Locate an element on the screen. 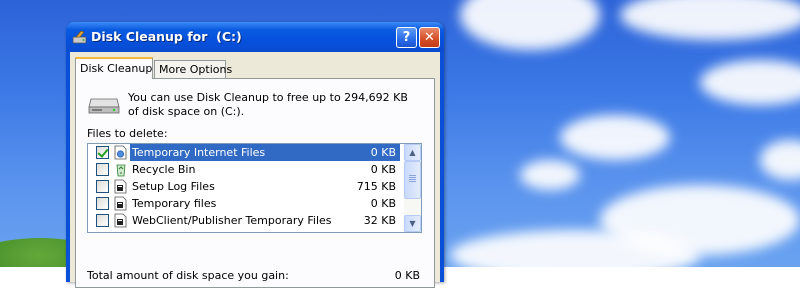  disk-cleanup-icon is located at coordinates (79, 37).